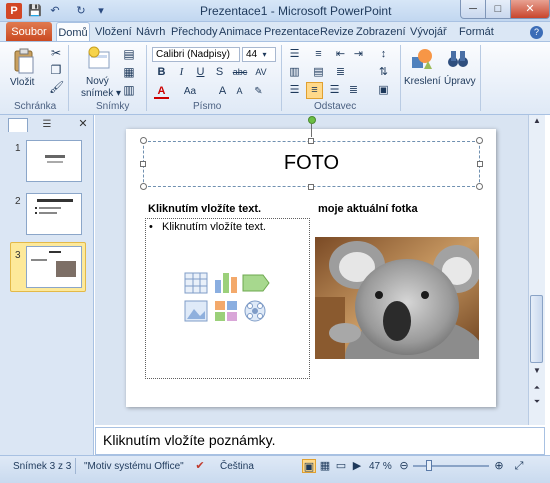  What do you see at coordinates (334, 90) in the screenshot?
I see `align-right-icon: ☰` at bounding box center [334, 90].